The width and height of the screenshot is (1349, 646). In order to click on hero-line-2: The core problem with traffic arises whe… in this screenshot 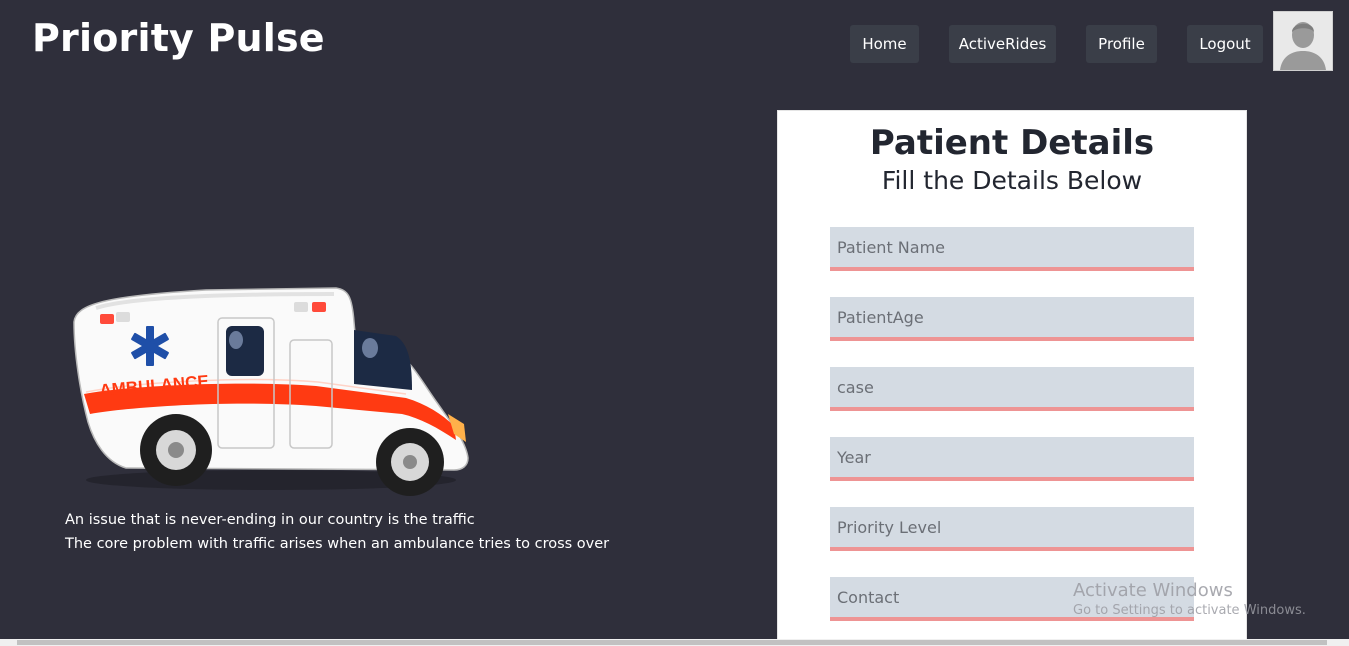, I will do `click(337, 544)`.